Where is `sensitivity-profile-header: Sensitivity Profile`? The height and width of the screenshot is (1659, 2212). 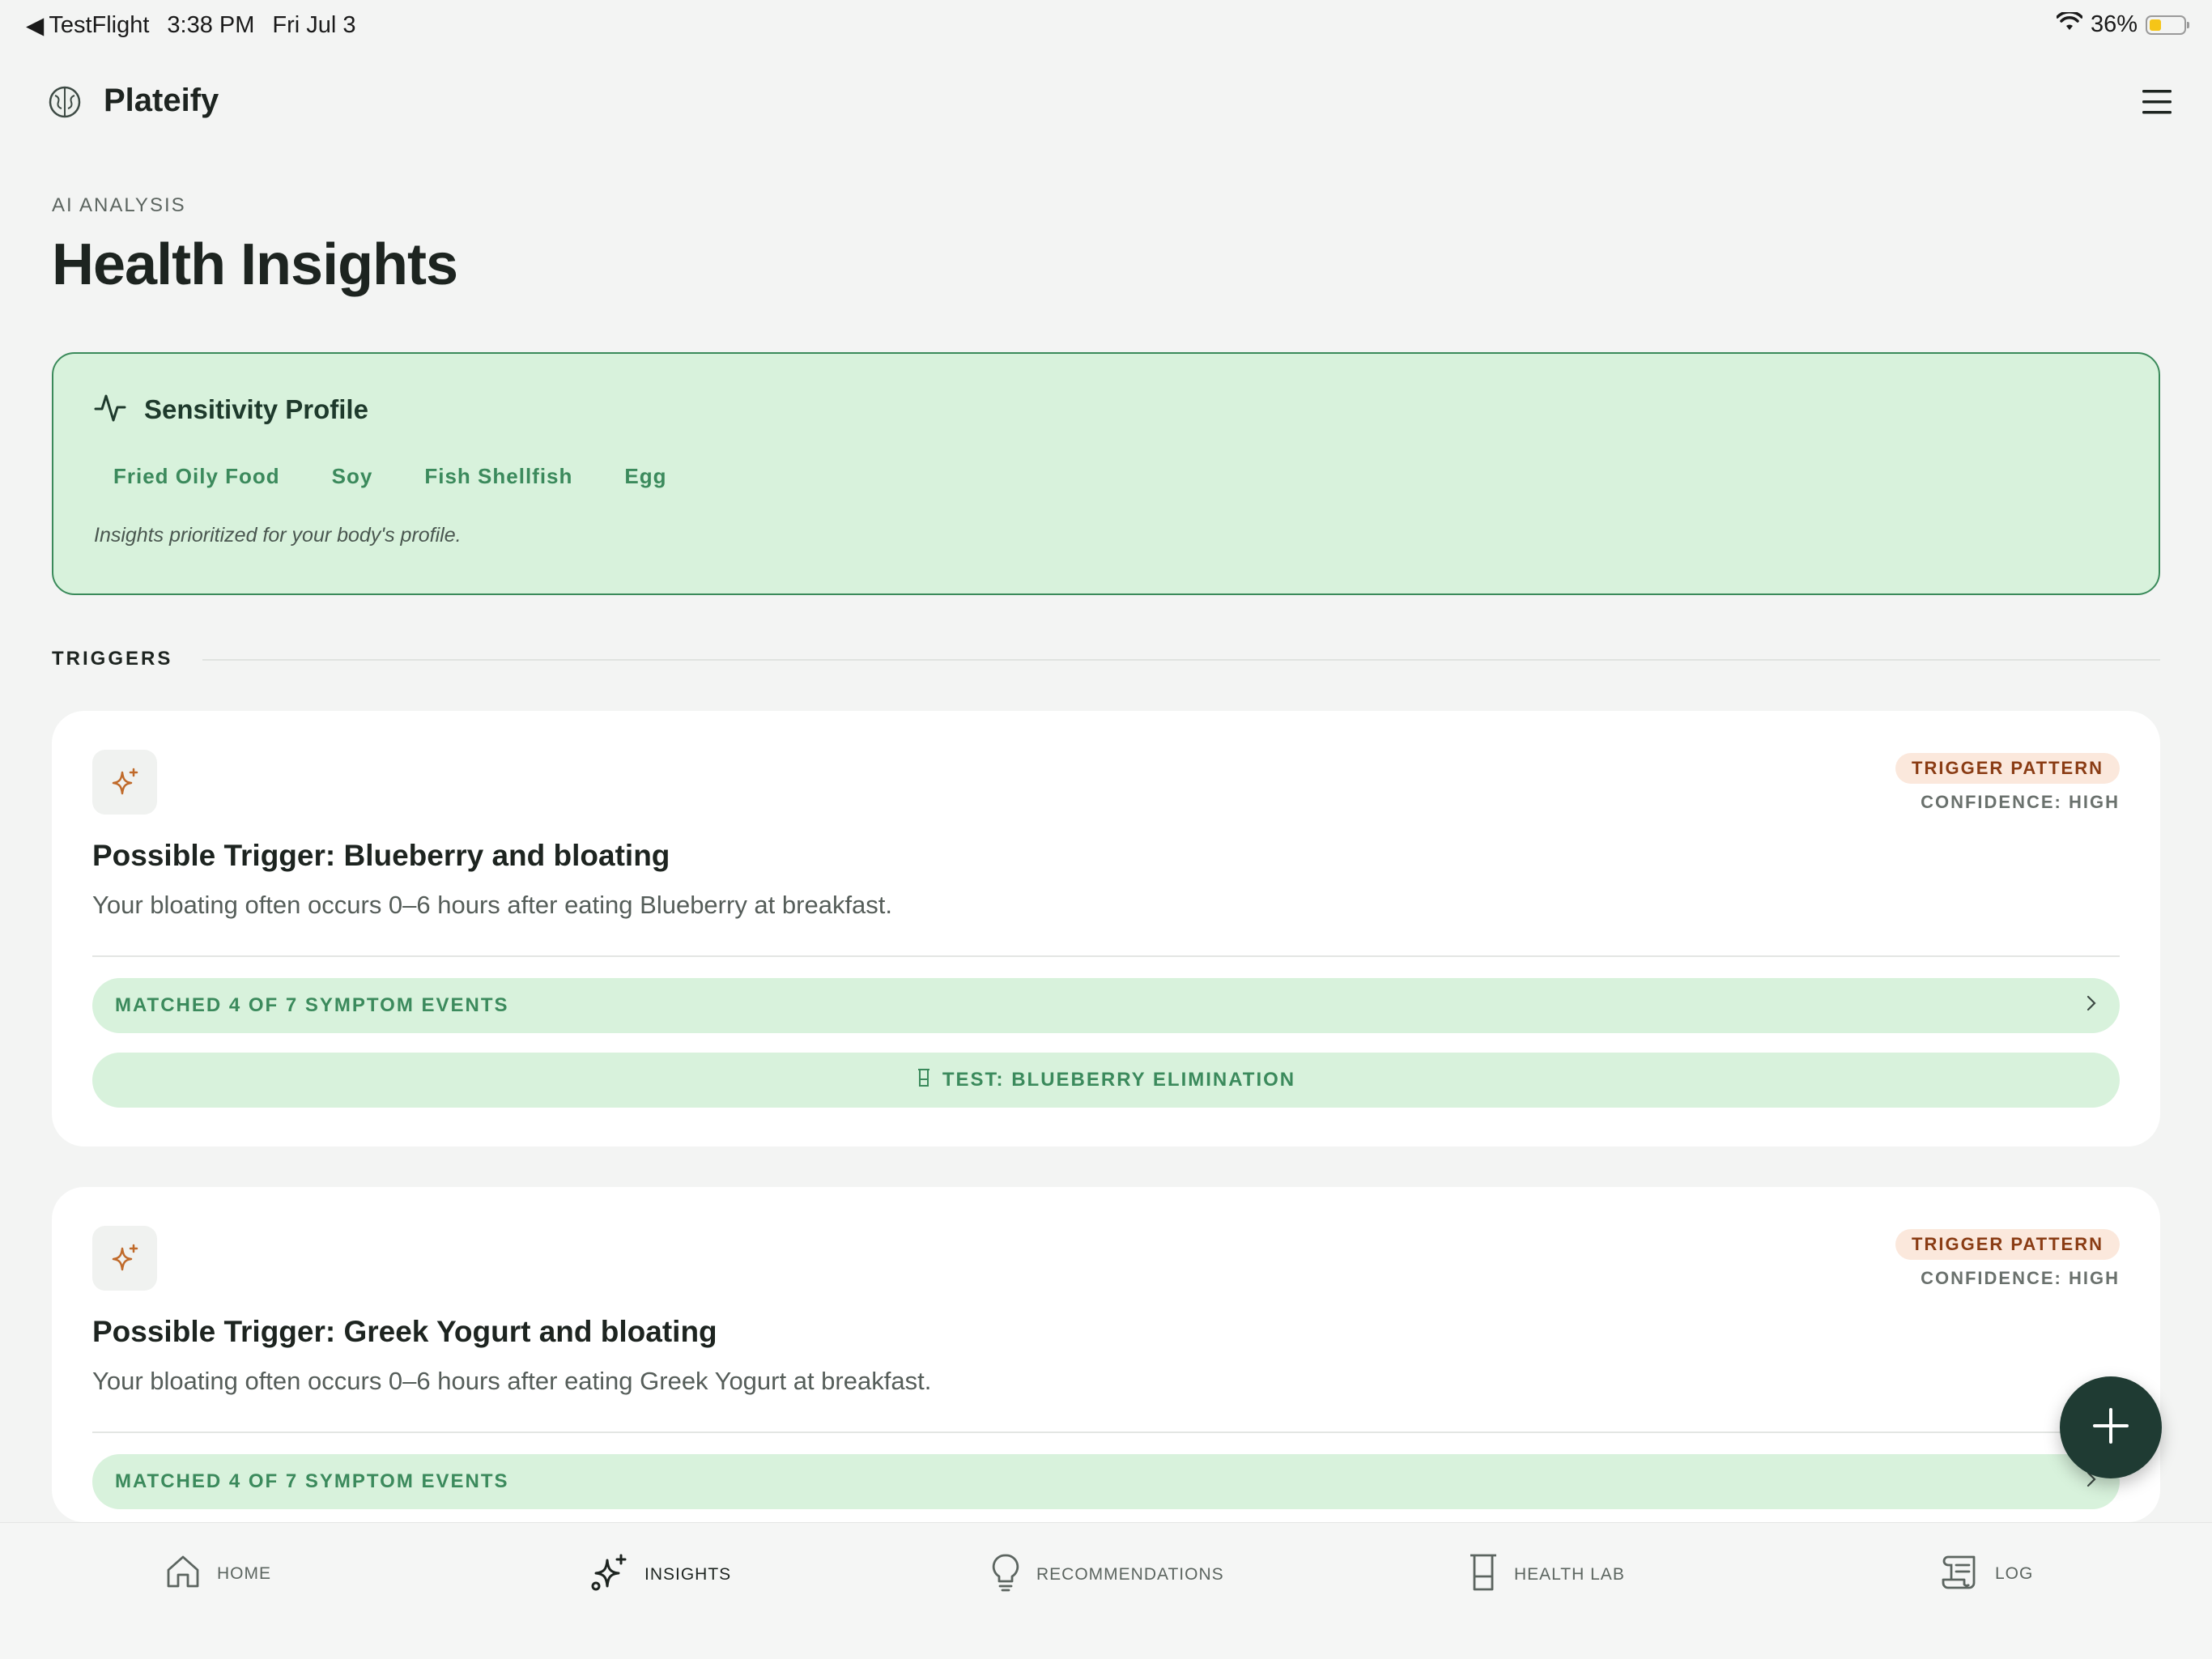
sensitivity-profile-header: Sensitivity Profile is located at coordinates (231, 410).